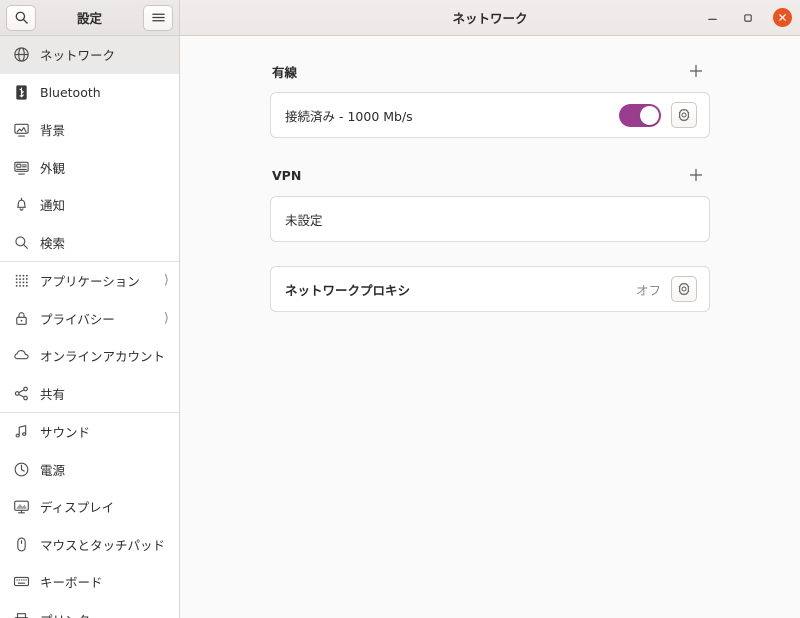 The image size is (800, 618). I want to click on main-menu-button, so click(158, 17).